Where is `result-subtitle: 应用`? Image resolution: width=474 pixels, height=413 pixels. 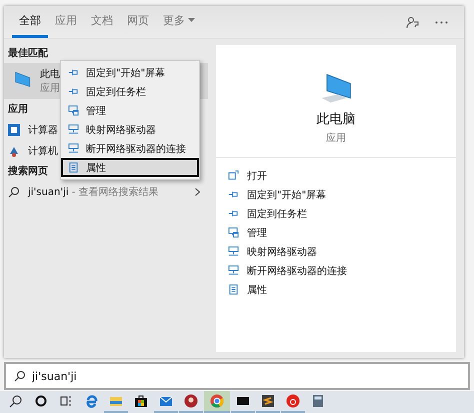 result-subtitle: 应用 is located at coordinates (50, 88).